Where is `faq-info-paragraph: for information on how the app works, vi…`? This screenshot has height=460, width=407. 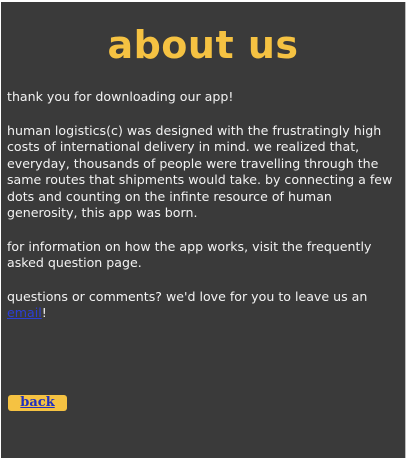
faq-info-paragraph: for information on how the app works, vi… is located at coordinates (189, 254).